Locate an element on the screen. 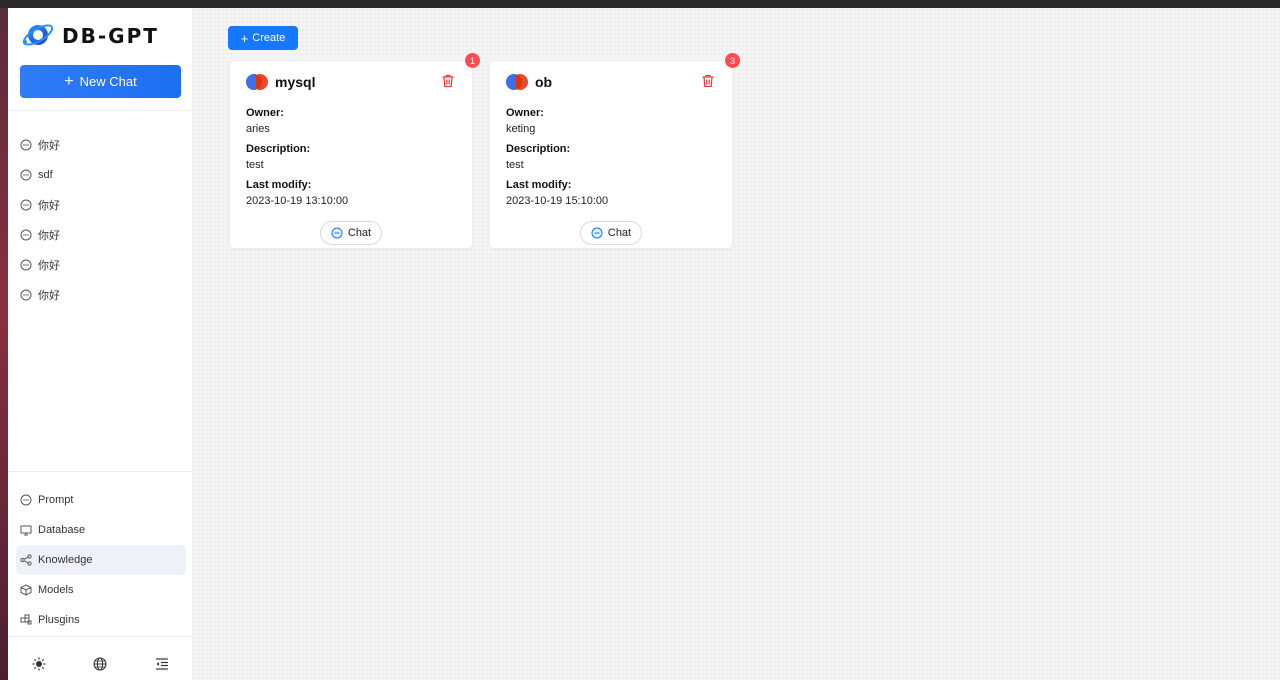 This screenshot has height=680, width=1280. menu-item-label: Database is located at coordinates (62, 530).